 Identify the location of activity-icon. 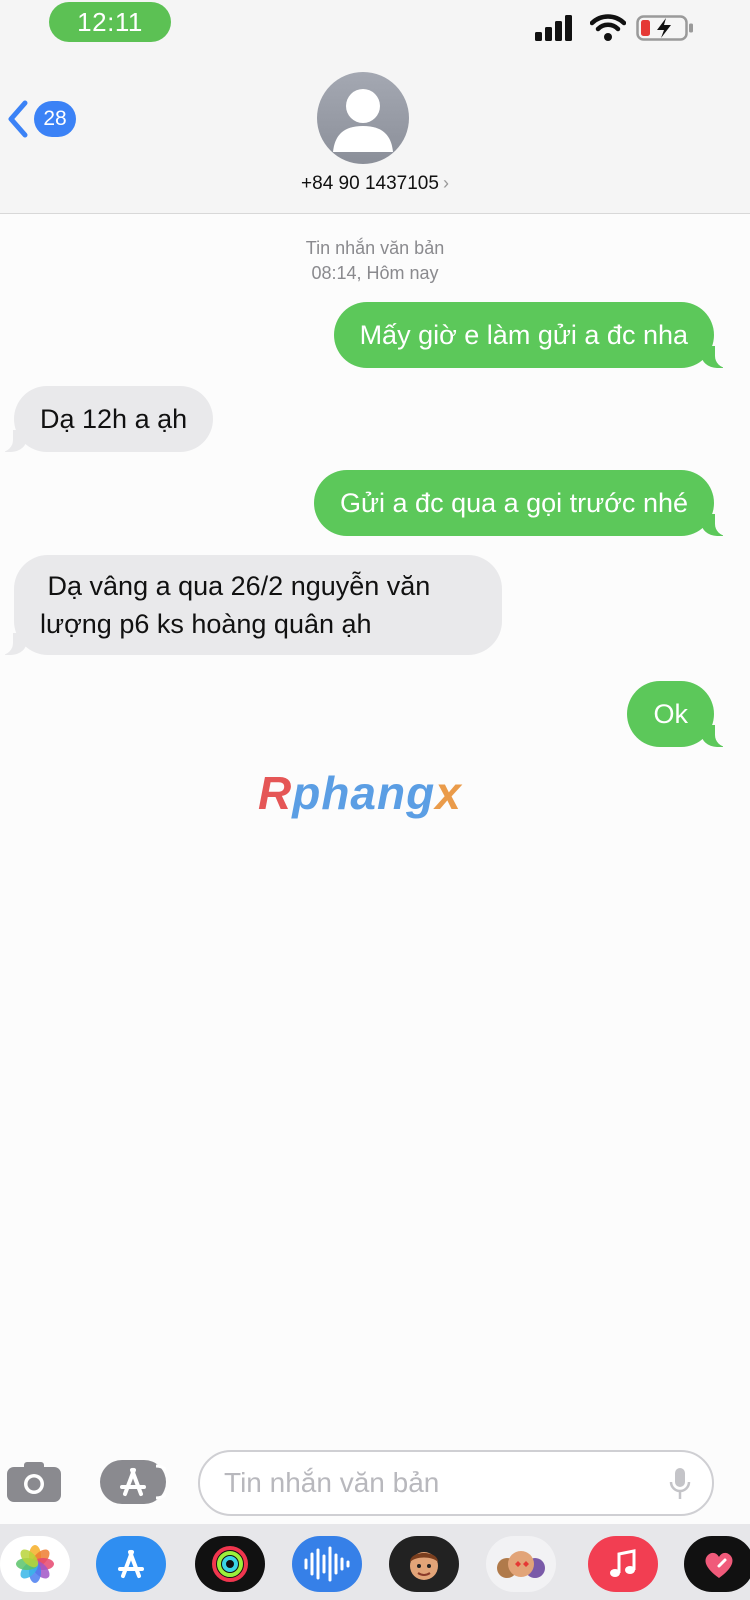
(230, 1564).